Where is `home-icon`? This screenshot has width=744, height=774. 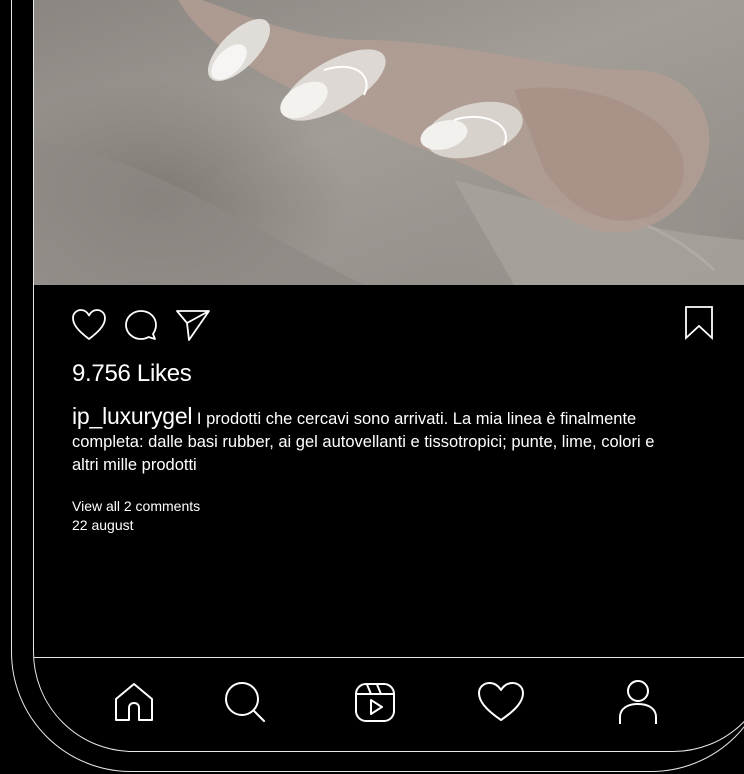
home-icon is located at coordinates (134, 702).